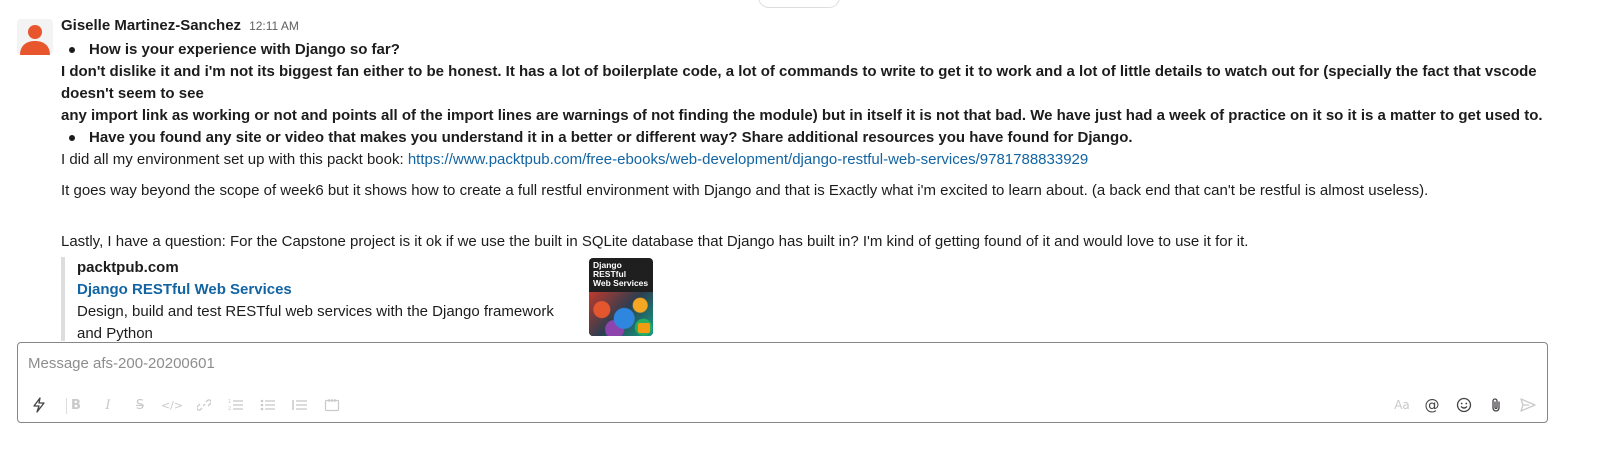  I want to click on bold-icon: B, so click(76, 405).